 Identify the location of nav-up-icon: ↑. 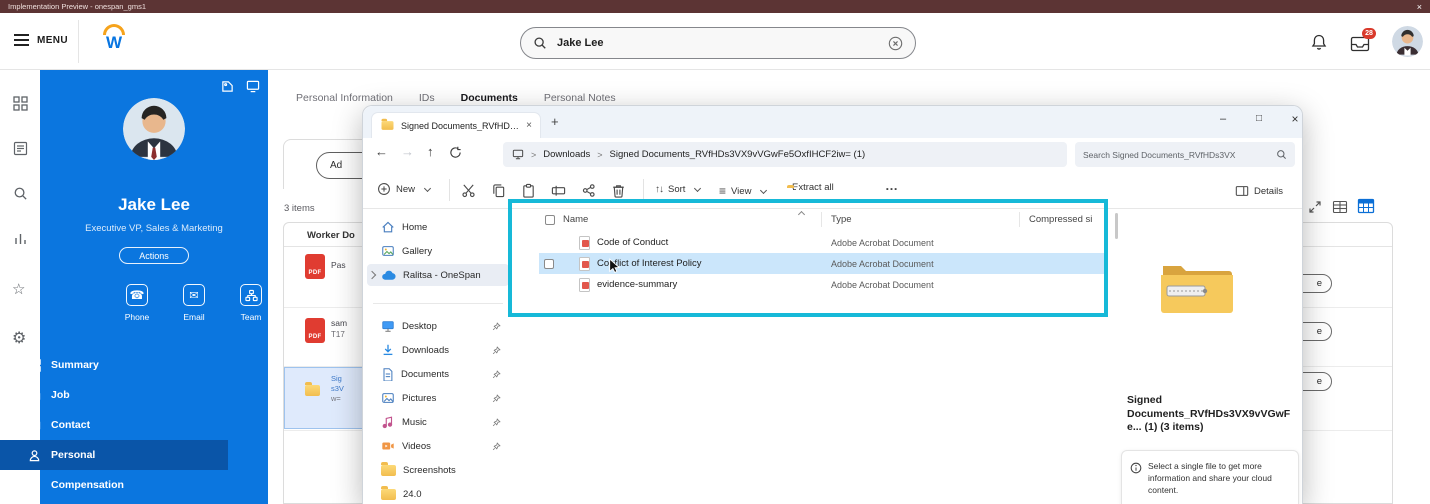
(430, 151).